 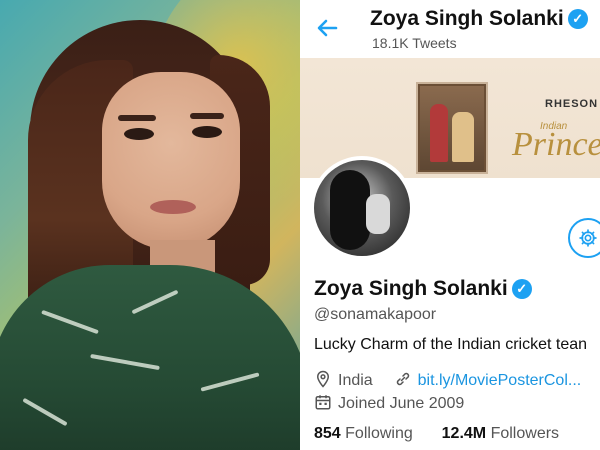 I want to click on profile-header-bar: Zoya Singh Solanki ✓ 18.1K Tweets, so click(x=450, y=29).